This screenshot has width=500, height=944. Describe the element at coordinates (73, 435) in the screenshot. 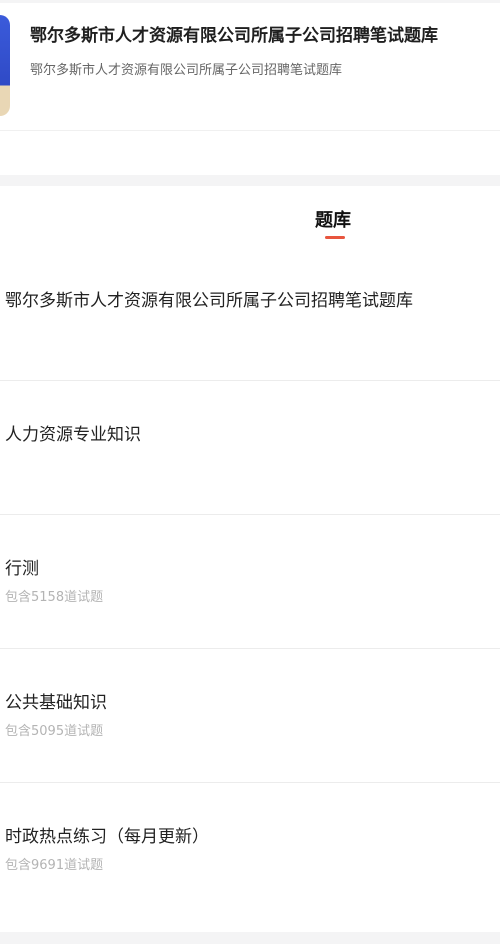

I see `list-item-title: 人力资源专业知识` at that location.